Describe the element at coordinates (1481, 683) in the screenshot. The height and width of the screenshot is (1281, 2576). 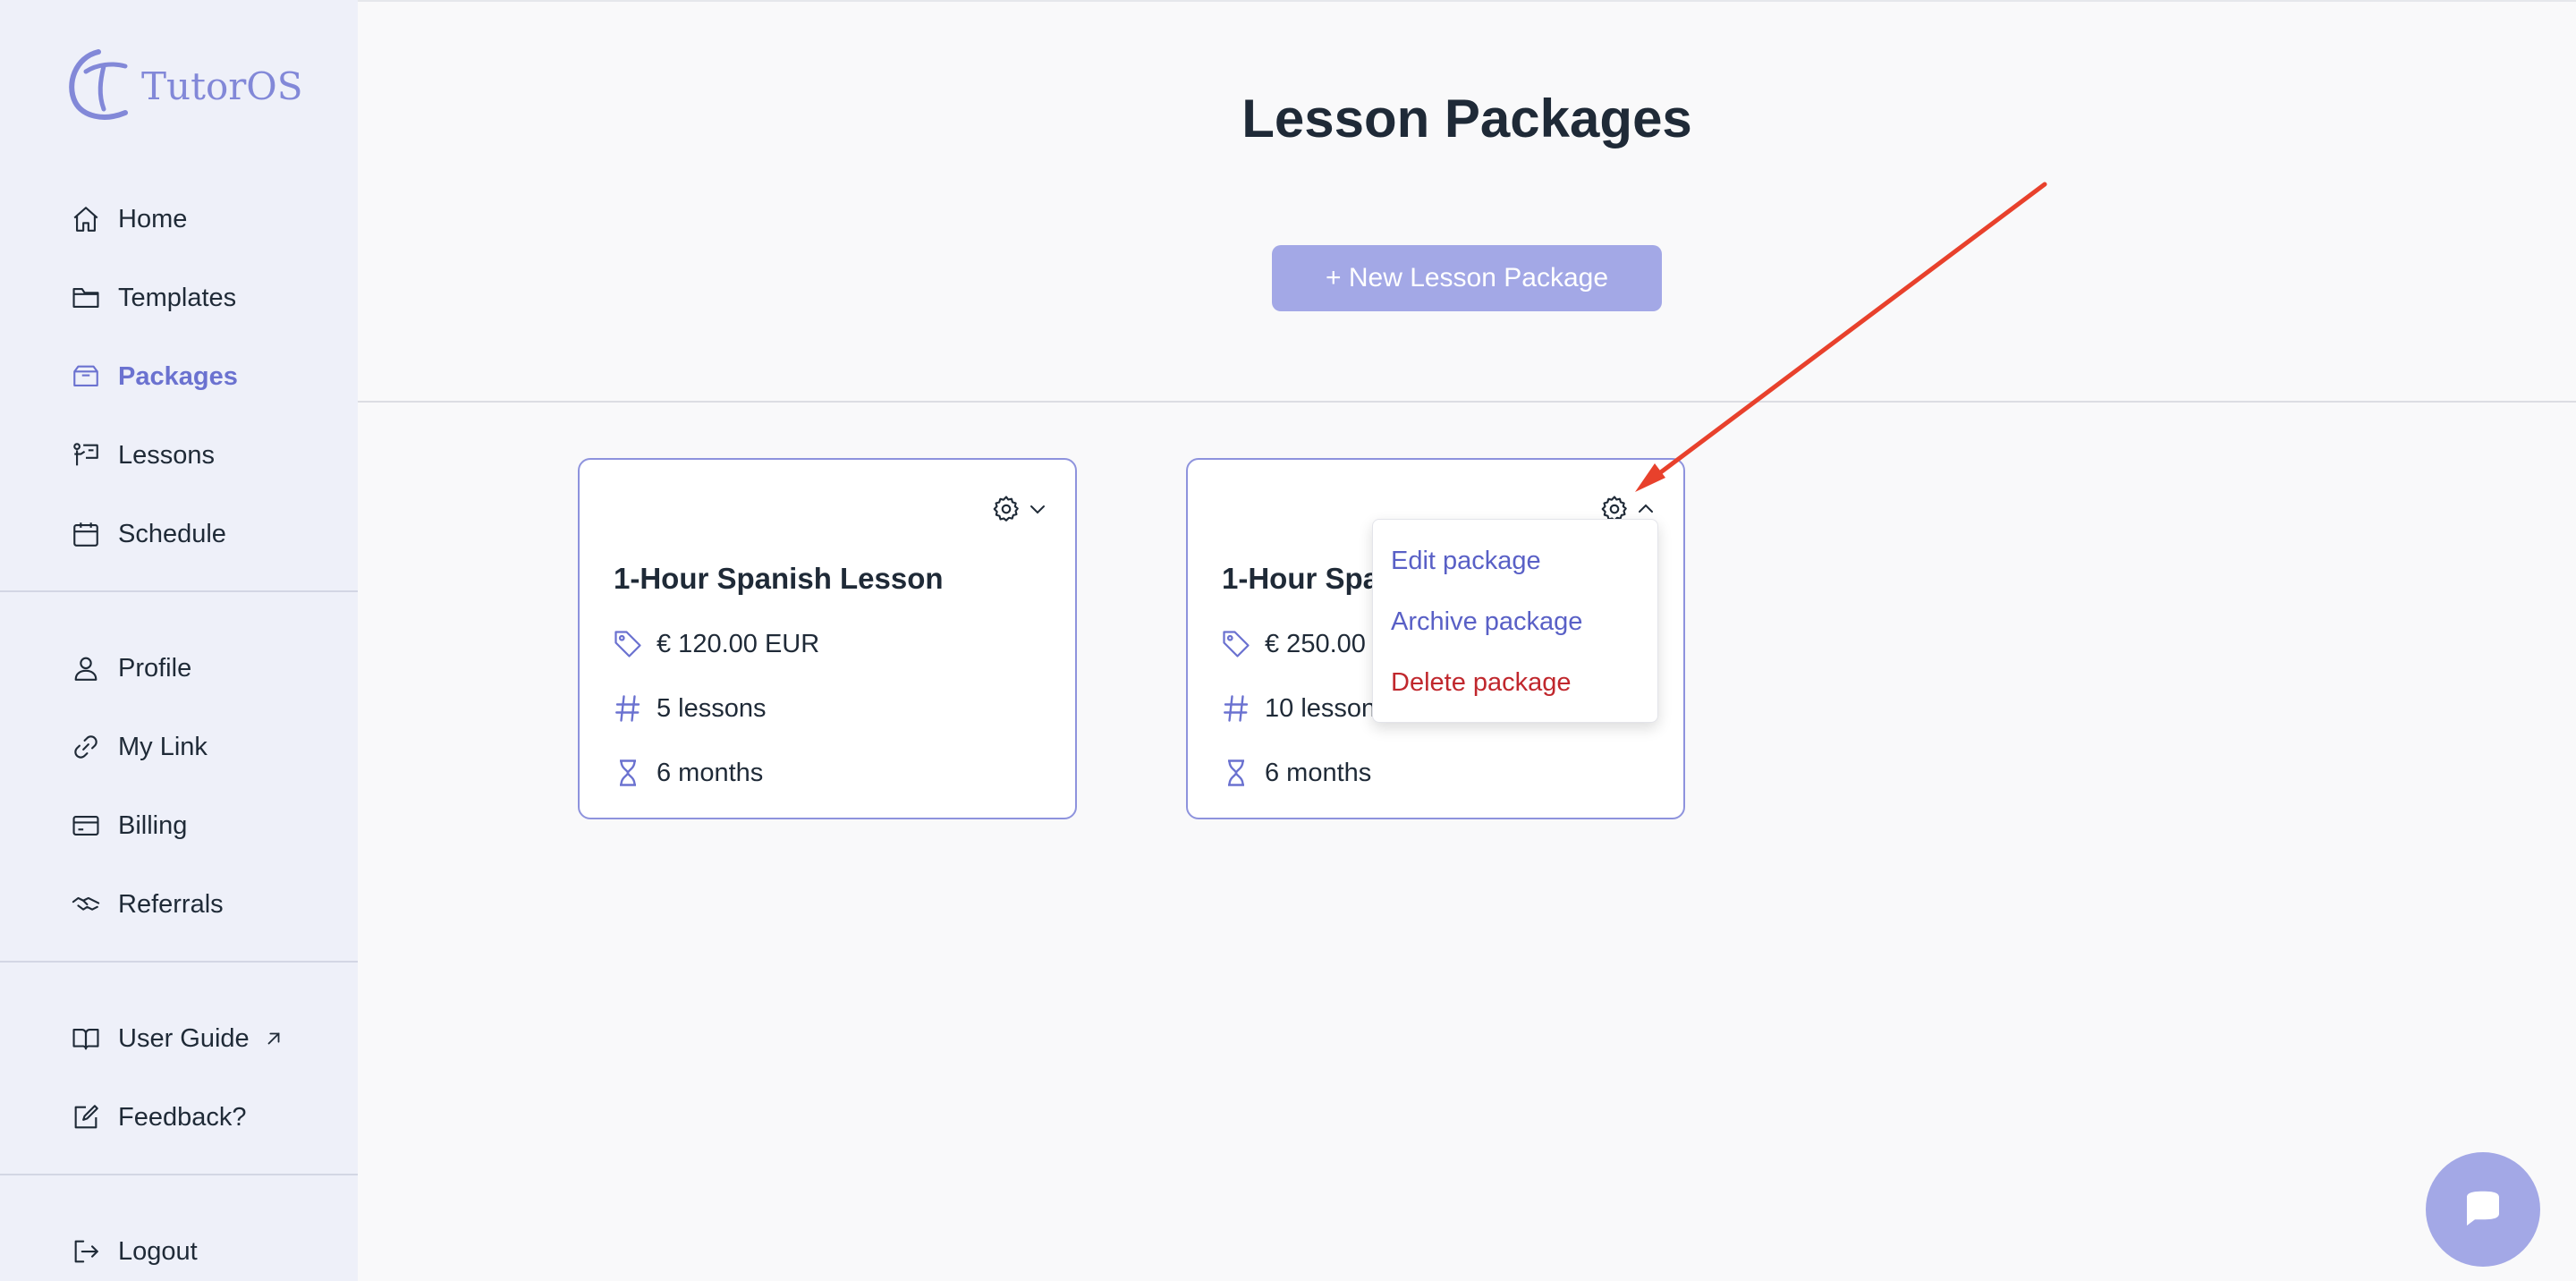
I see `delete-package-menu-item: Delete package` at that location.